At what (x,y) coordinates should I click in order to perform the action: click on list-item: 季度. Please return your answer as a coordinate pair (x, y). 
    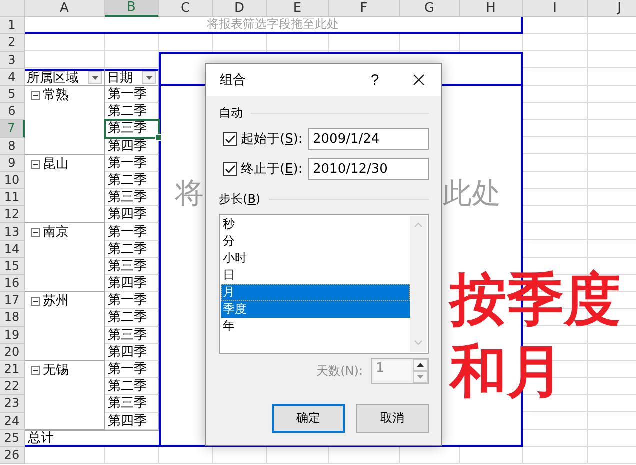
    Looking at the image, I should click on (315, 309).